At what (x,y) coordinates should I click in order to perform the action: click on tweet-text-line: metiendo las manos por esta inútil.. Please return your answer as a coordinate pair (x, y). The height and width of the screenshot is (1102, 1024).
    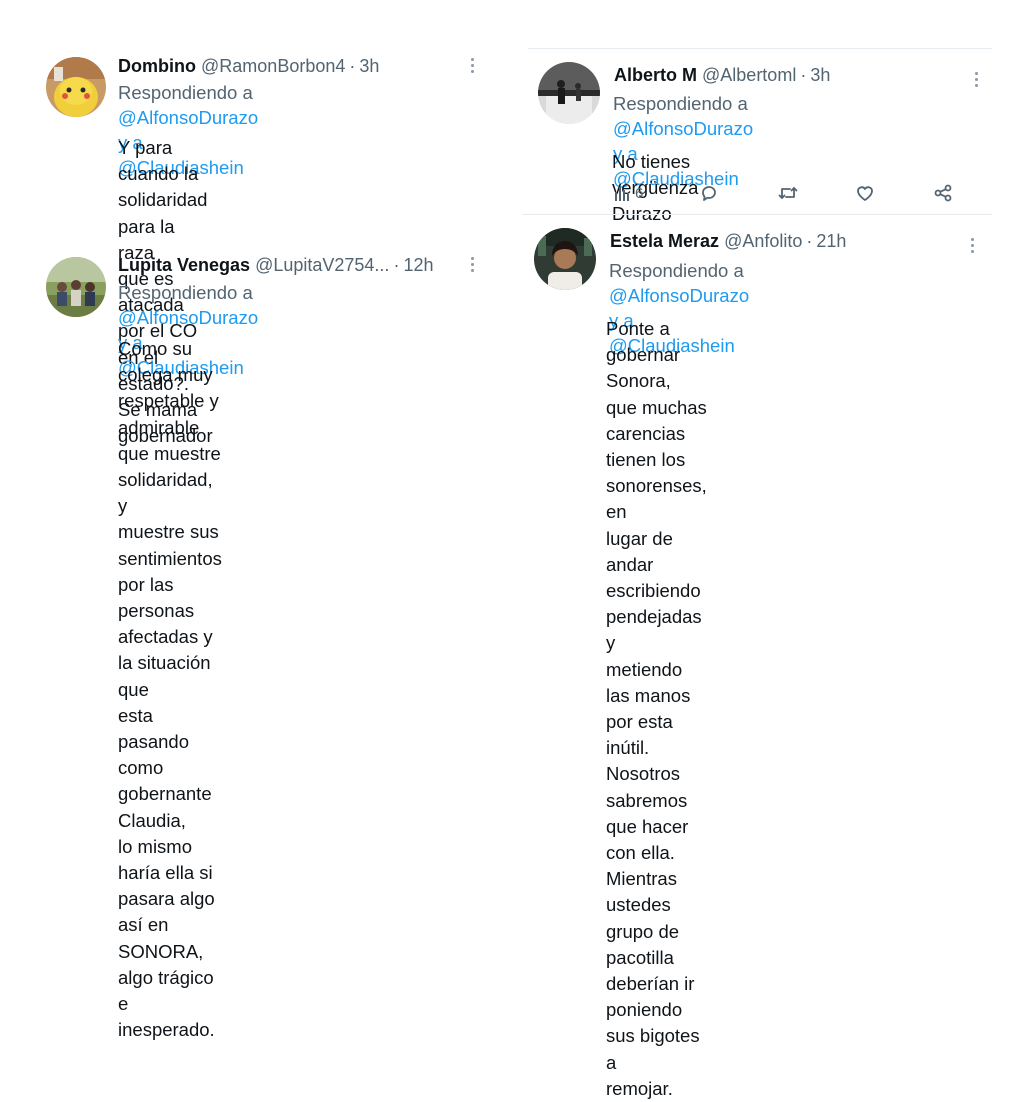
    Looking at the image, I should click on (648, 708).